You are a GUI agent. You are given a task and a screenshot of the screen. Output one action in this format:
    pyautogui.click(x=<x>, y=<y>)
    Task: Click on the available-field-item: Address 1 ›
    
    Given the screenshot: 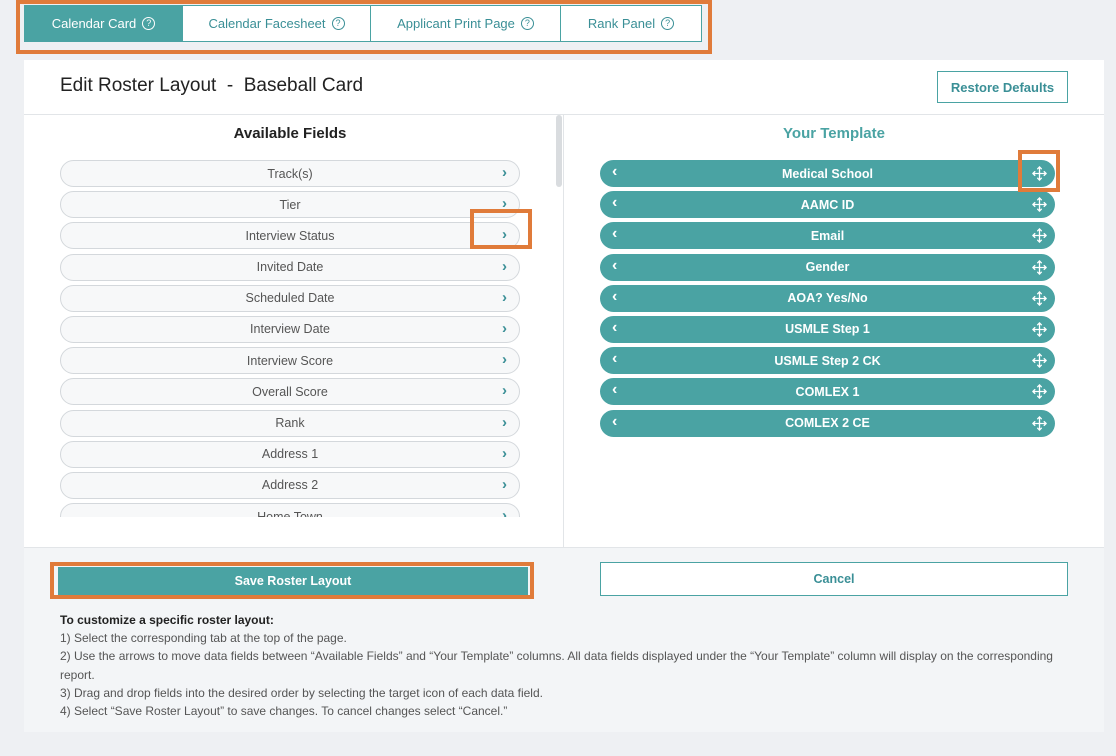 What is the action you would take?
    pyautogui.click(x=290, y=454)
    